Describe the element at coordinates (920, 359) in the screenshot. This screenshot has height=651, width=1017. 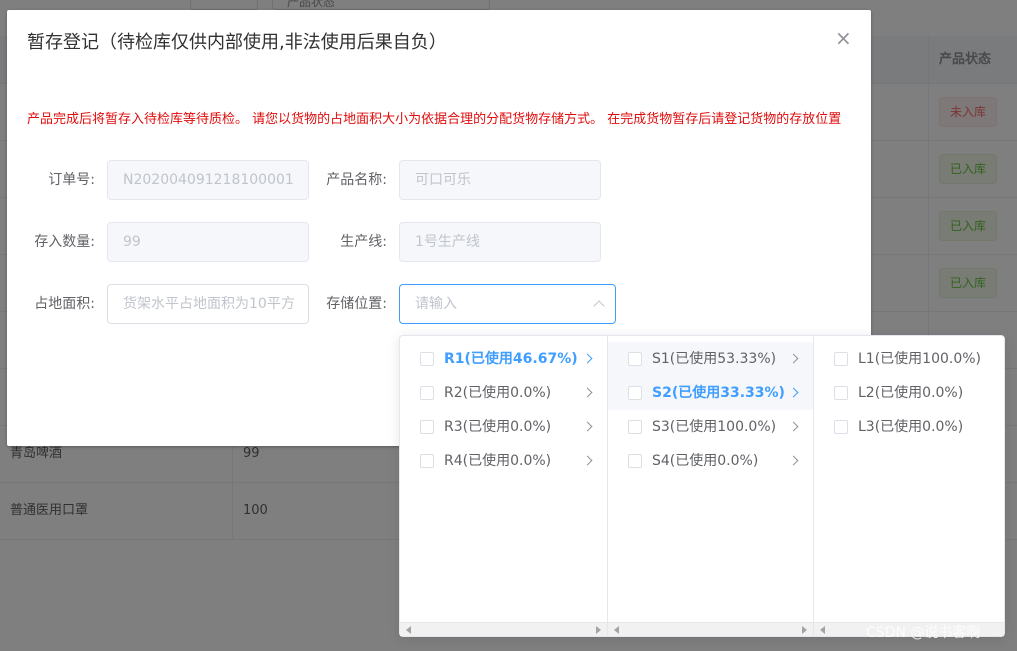
I see `node-label: L1(已使用100.0%)` at that location.